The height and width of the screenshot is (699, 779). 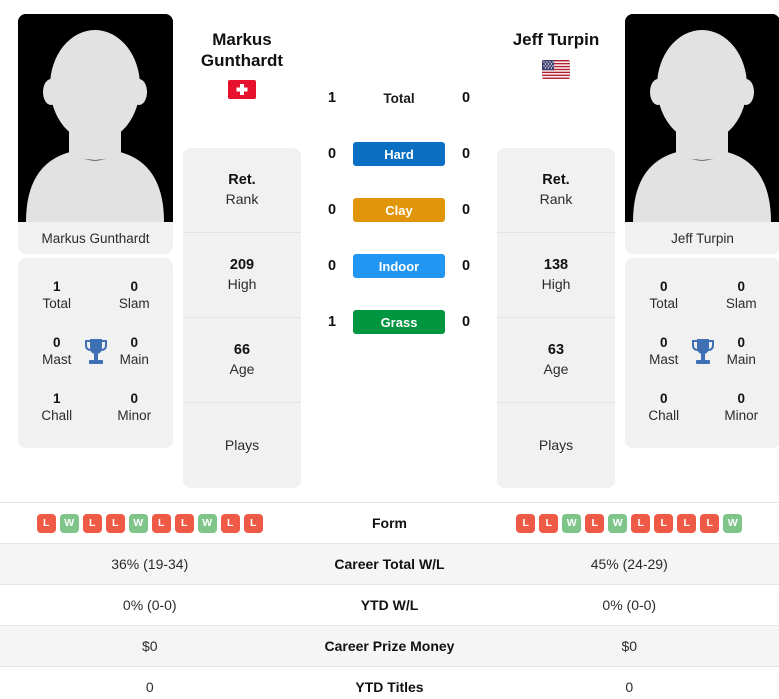 I want to click on h2h-total-label: Total, so click(x=399, y=98).